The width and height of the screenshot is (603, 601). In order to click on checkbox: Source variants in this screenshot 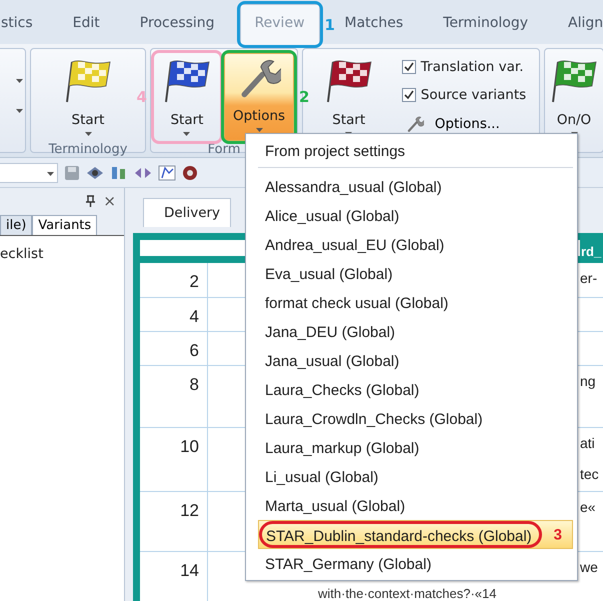, I will do `click(464, 95)`.